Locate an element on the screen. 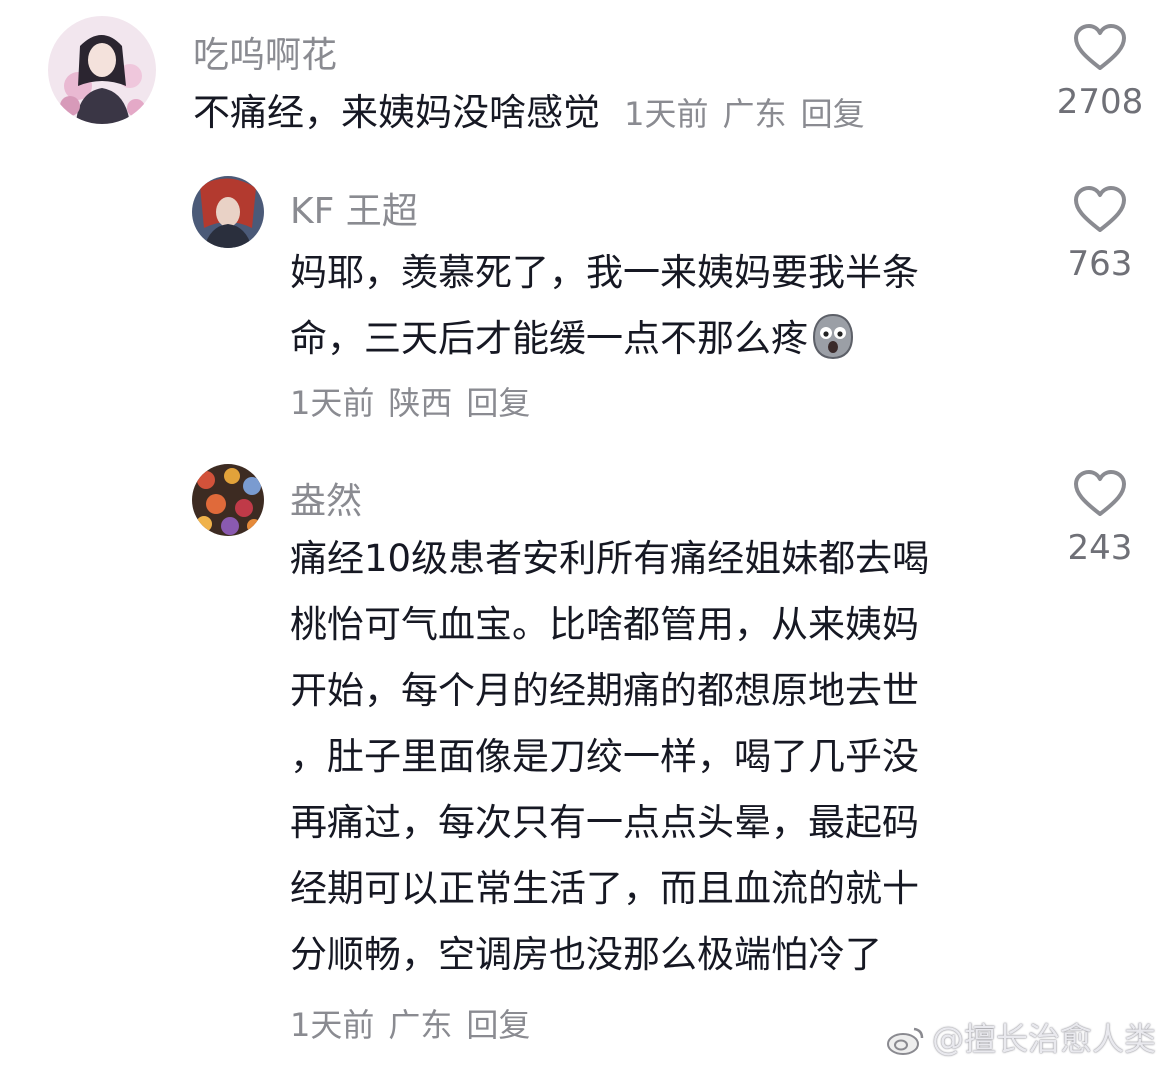 The height and width of the screenshot is (1076, 1170). watermark-text: @擅长治愈人类 is located at coordinates (1043, 1039).